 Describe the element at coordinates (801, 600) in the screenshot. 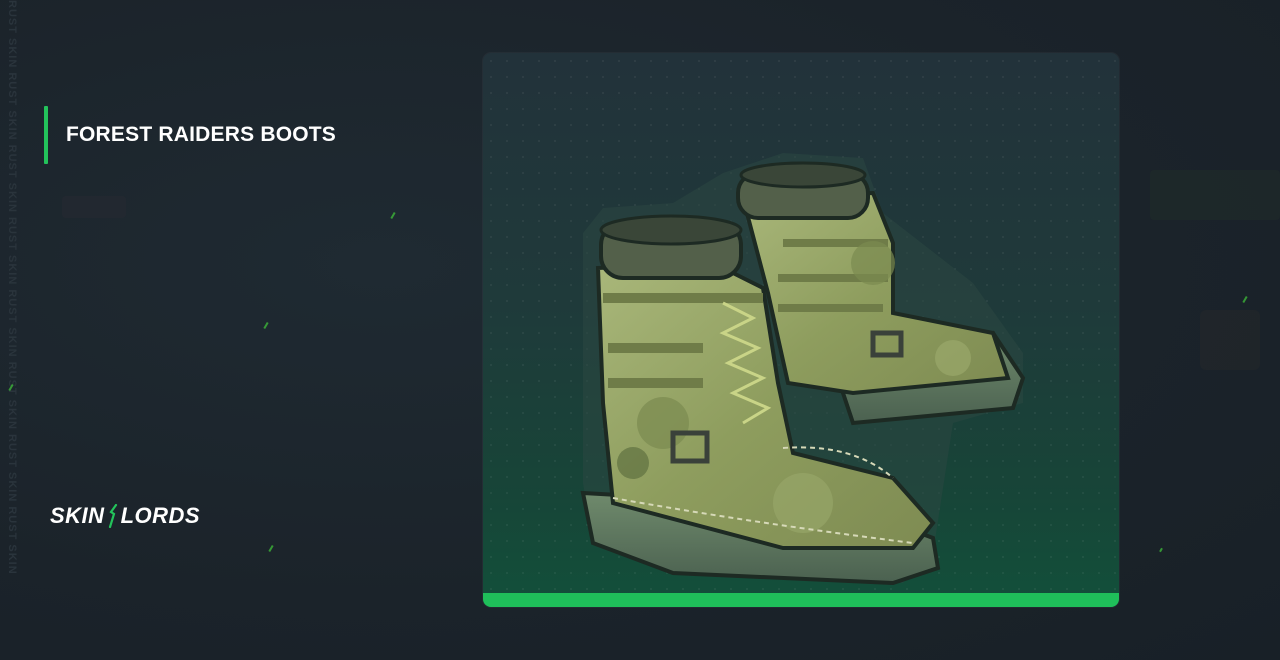

I see `card-bottom-bar` at that location.